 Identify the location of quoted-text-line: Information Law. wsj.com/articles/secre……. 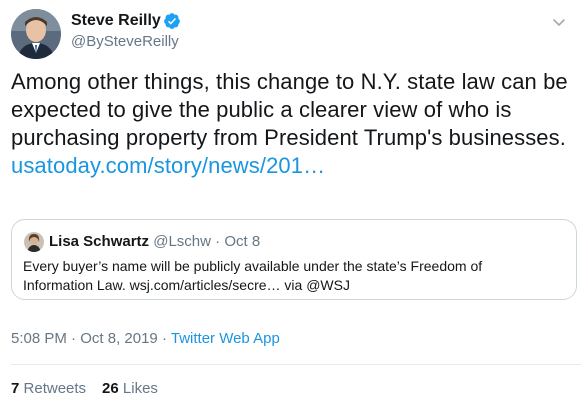
(186, 285).